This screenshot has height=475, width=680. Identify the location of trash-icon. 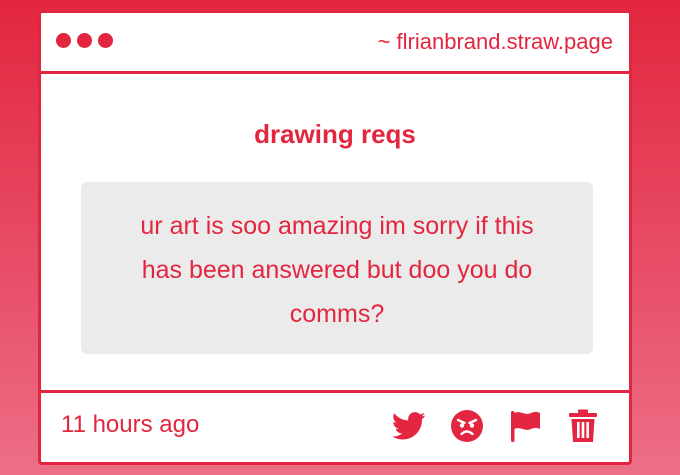
(583, 425).